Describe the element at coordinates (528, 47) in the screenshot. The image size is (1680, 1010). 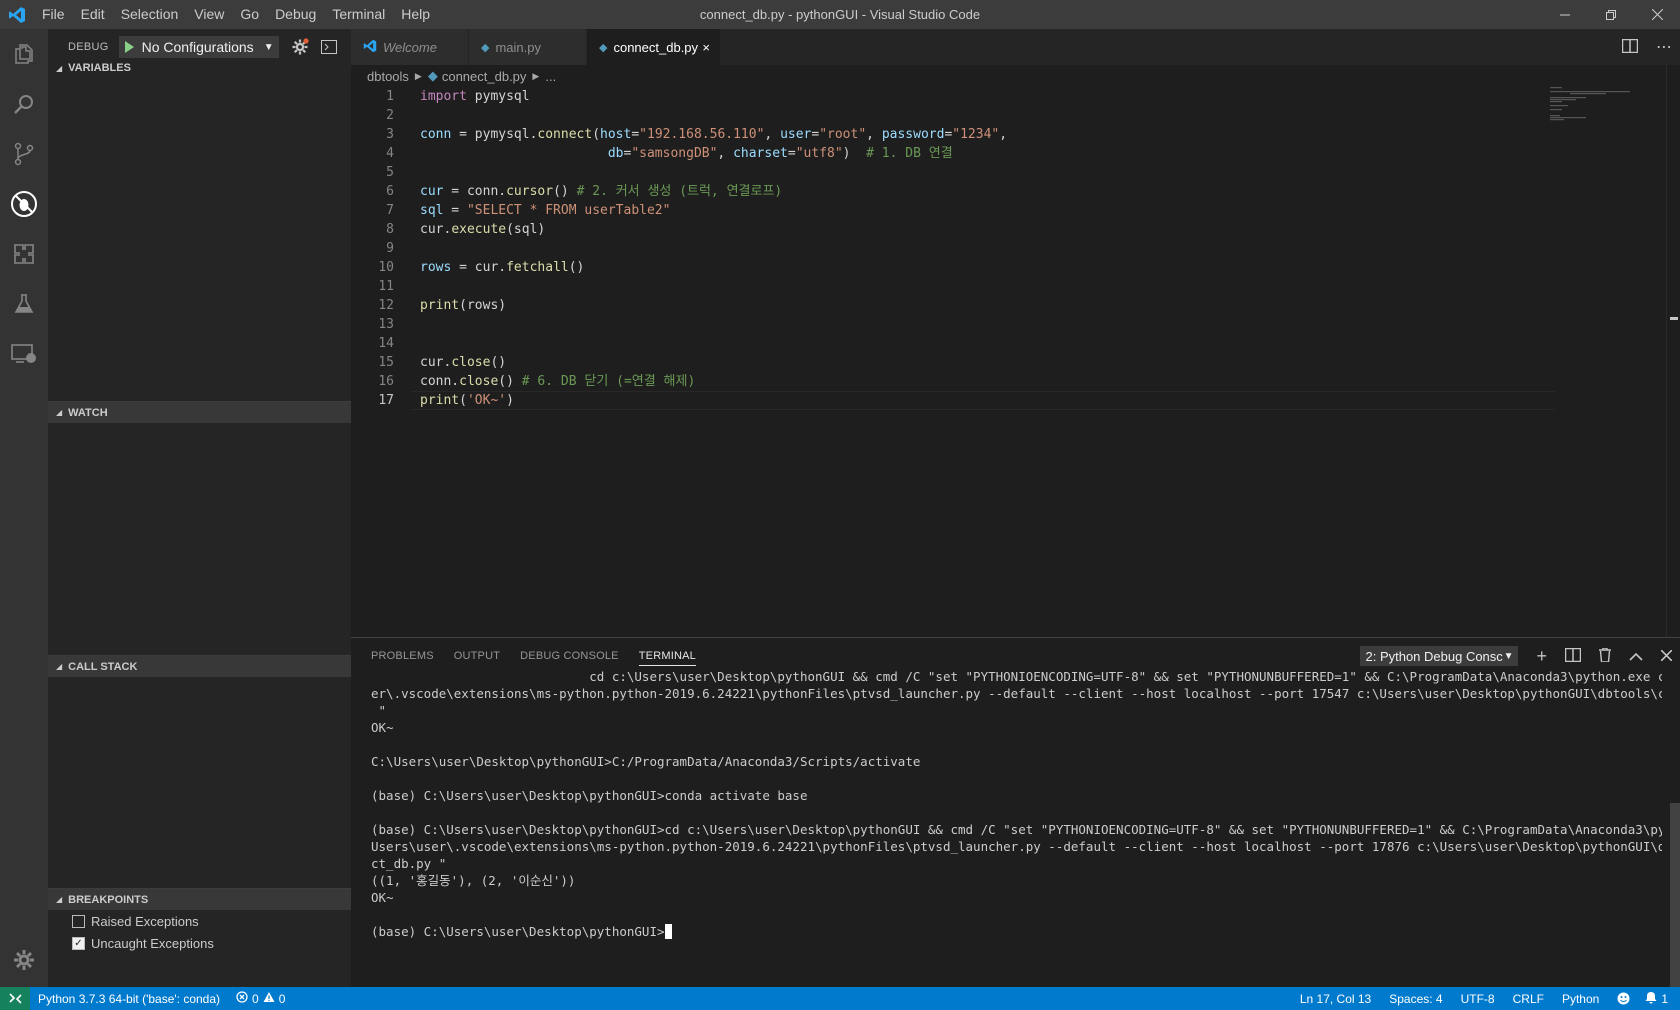
I see `tab-main-py: ◆ main.py` at that location.